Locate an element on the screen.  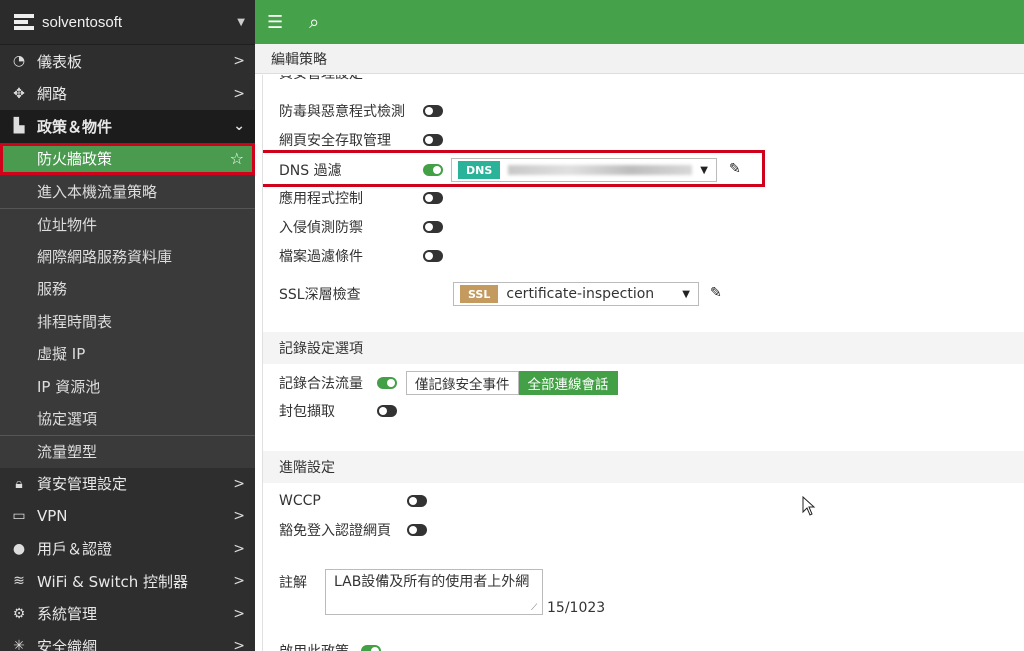
sidebar-sub-local-in-policy: 進入本機流量策略 is located at coordinates (127, 191).